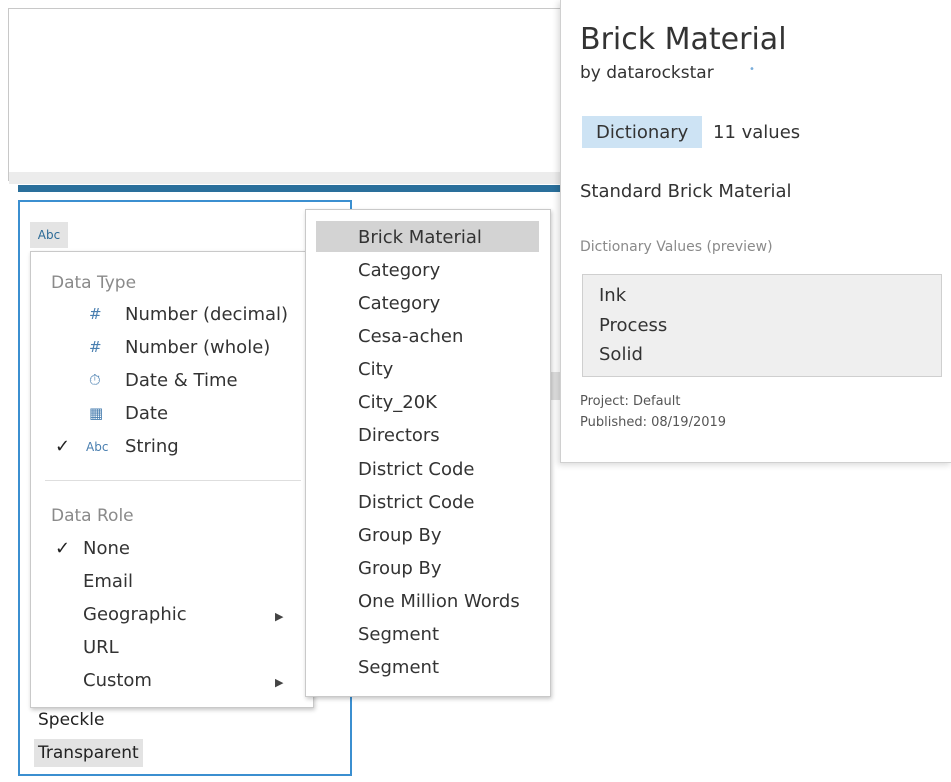  I want to click on menu-item-role-custom: Custom, so click(117, 680).